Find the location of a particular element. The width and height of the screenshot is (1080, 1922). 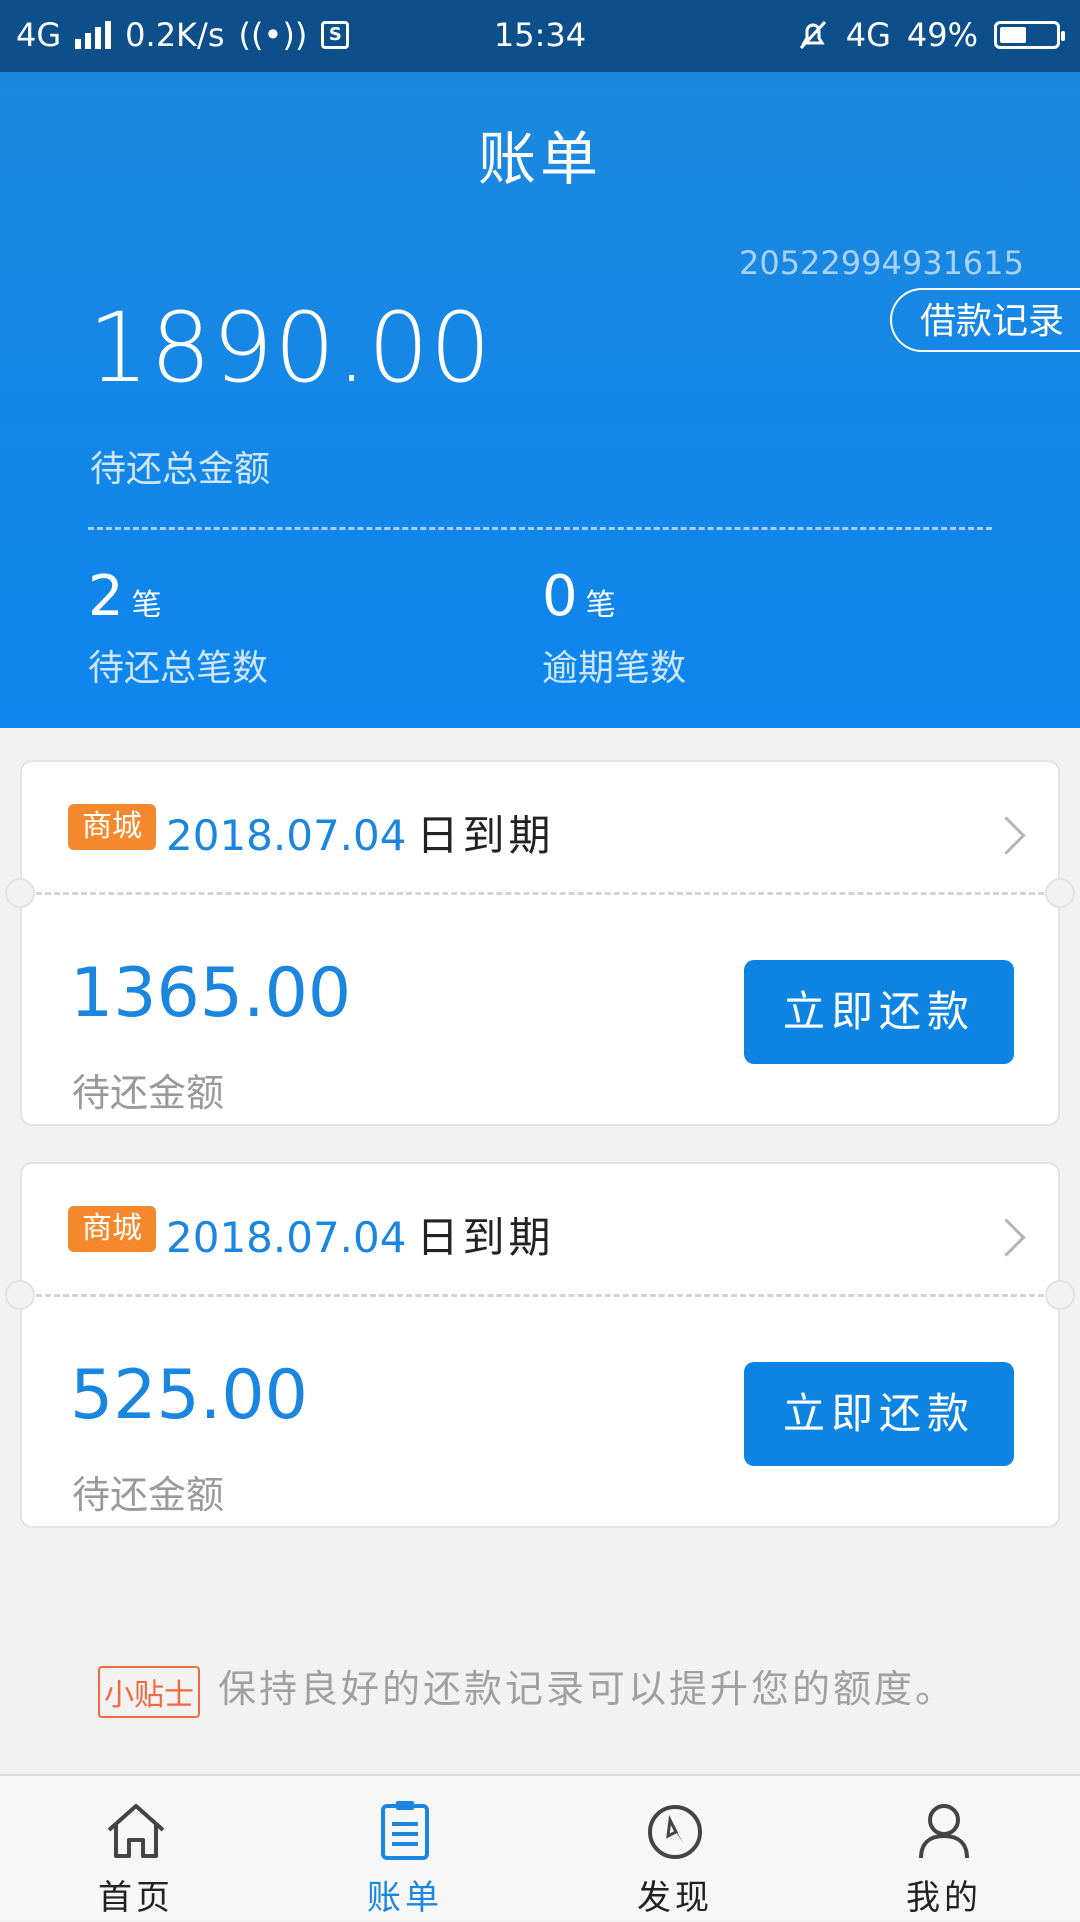

tab-mine: 我的 is located at coordinates (944, 1849).